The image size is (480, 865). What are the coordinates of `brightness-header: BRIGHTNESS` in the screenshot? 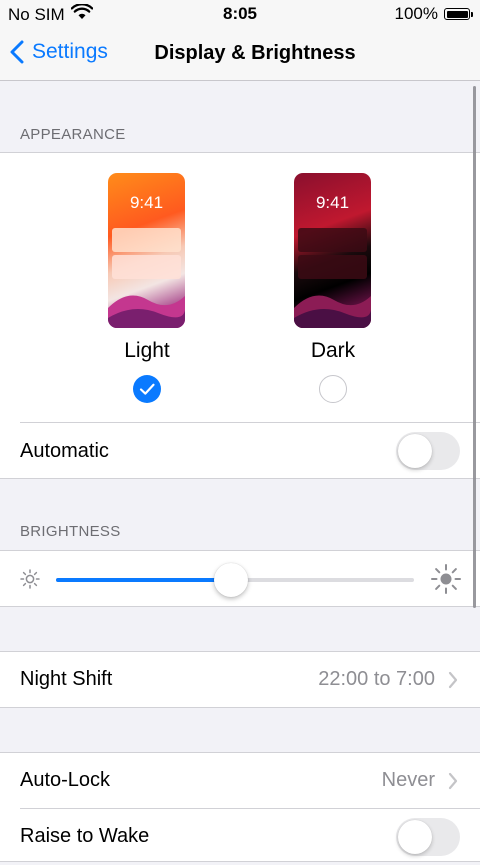 It's located at (70, 531).